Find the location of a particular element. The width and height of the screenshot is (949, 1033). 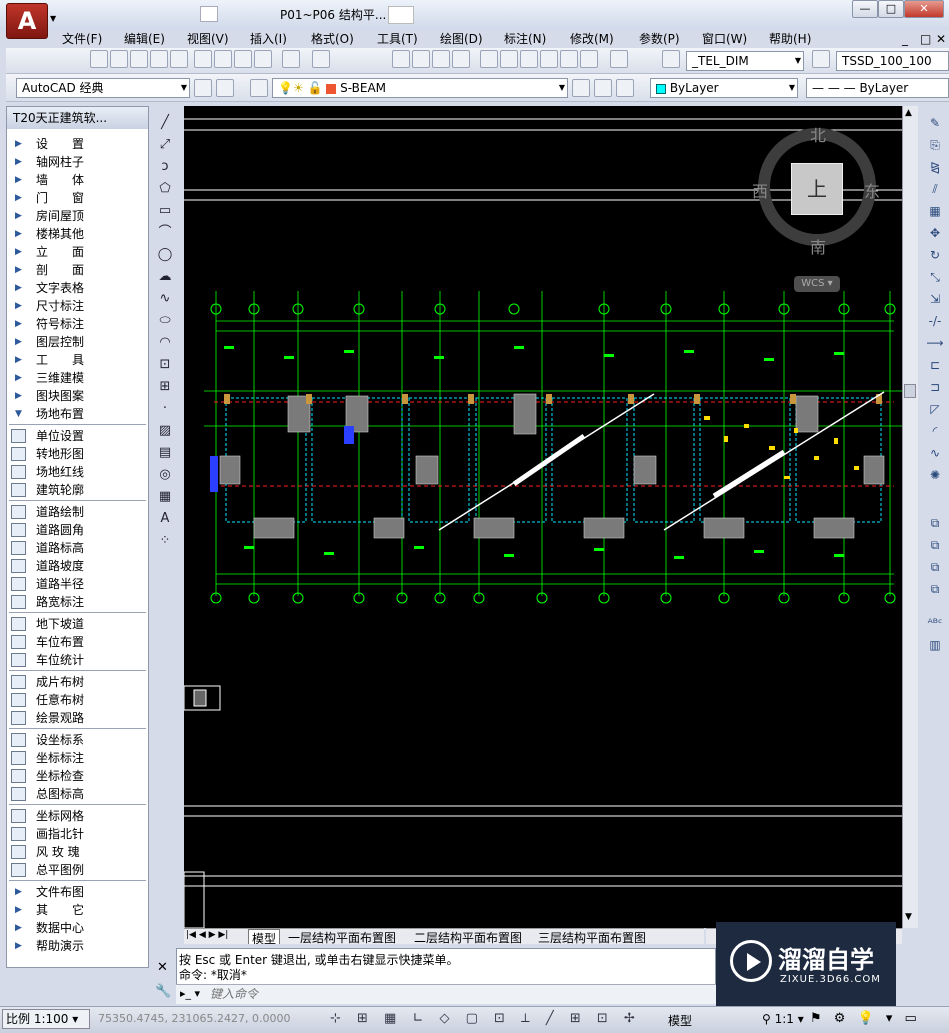

make-block-icon: ⊞ is located at coordinates (165, 387).